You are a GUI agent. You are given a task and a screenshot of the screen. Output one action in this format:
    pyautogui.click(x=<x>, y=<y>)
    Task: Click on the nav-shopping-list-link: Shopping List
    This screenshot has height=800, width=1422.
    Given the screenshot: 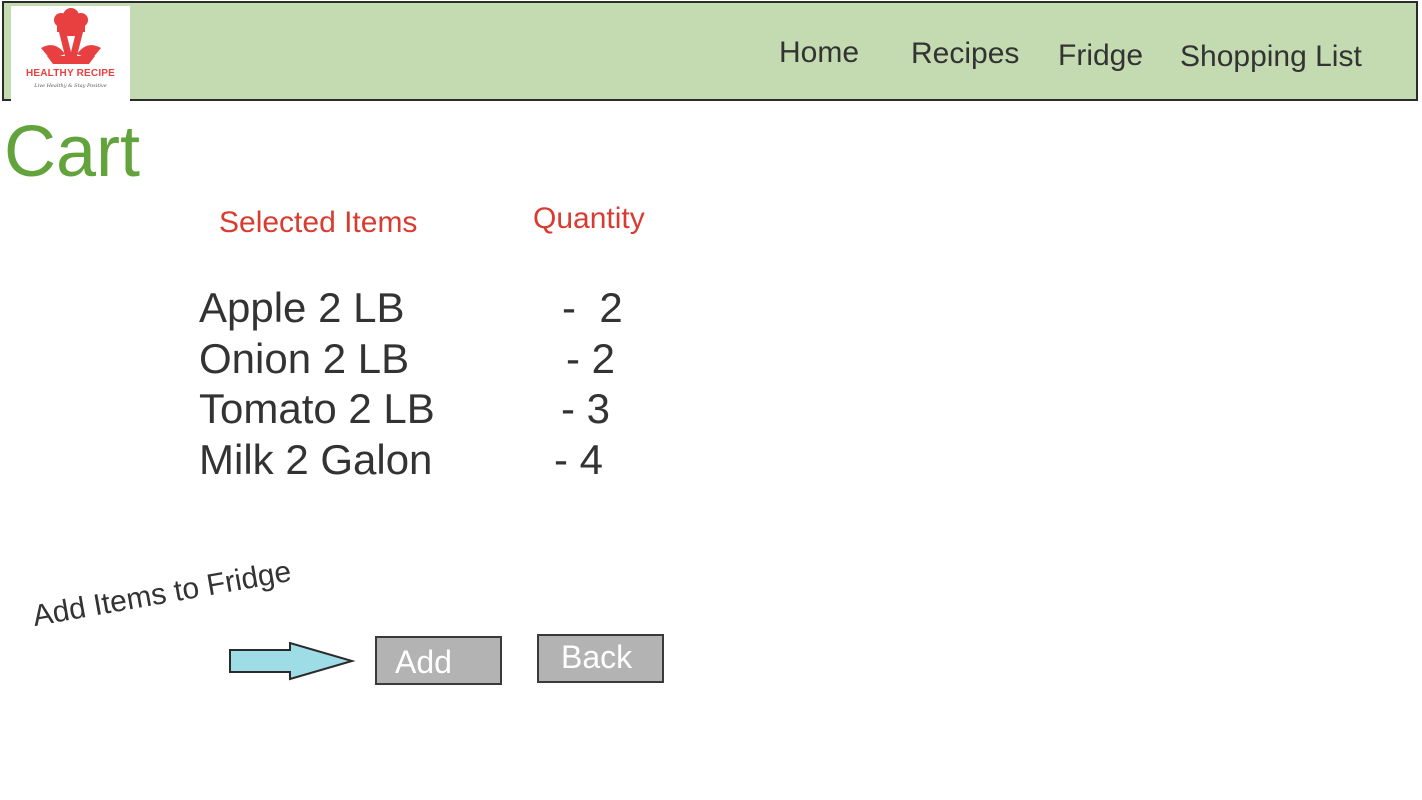 What is the action you would take?
    pyautogui.click(x=1271, y=57)
    